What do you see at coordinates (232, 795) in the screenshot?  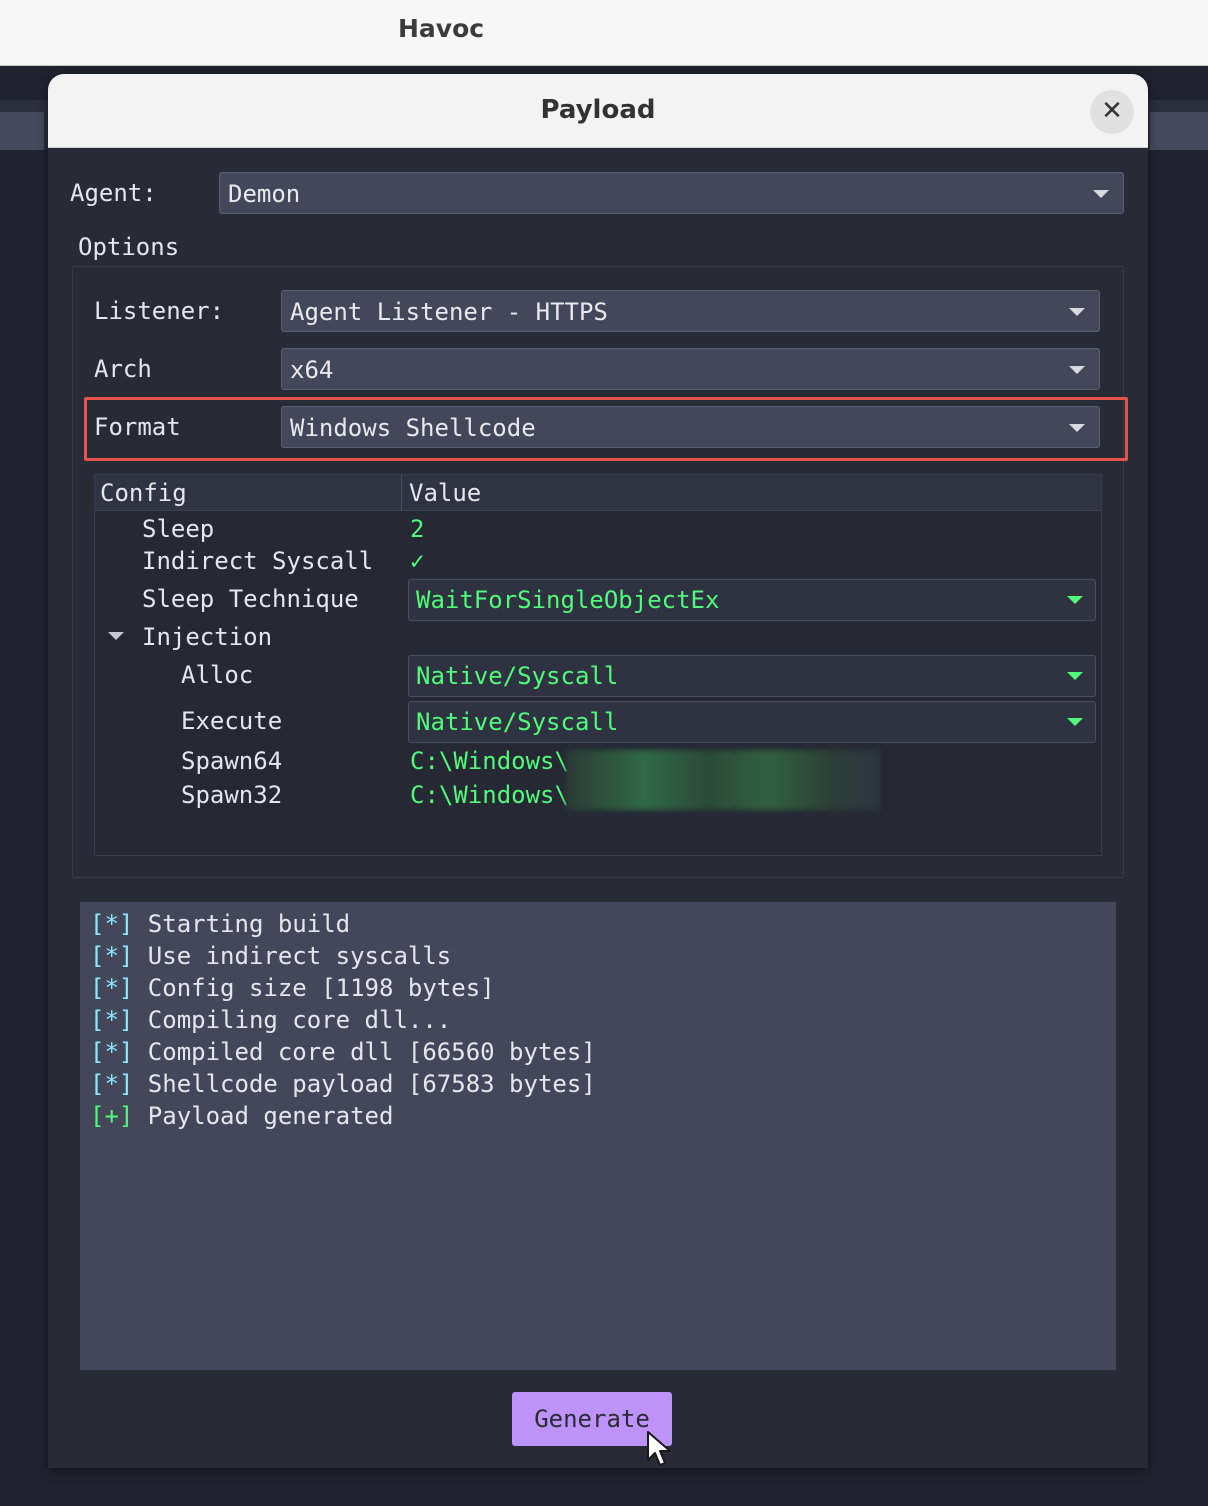 I see `spawn32-label: Spawn32` at bounding box center [232, 795].